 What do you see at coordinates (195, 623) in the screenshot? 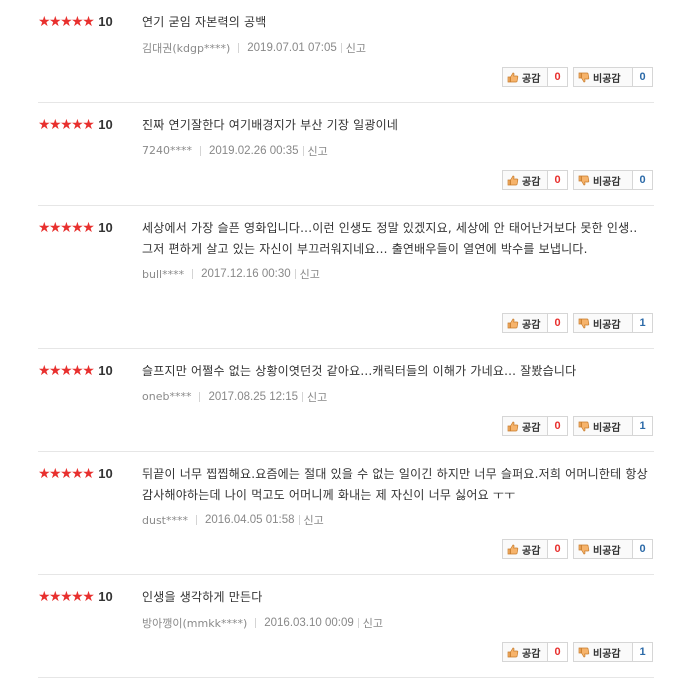
I see `review-author: 방아깽이(mmkk****)` at bounding box center [195, 623].